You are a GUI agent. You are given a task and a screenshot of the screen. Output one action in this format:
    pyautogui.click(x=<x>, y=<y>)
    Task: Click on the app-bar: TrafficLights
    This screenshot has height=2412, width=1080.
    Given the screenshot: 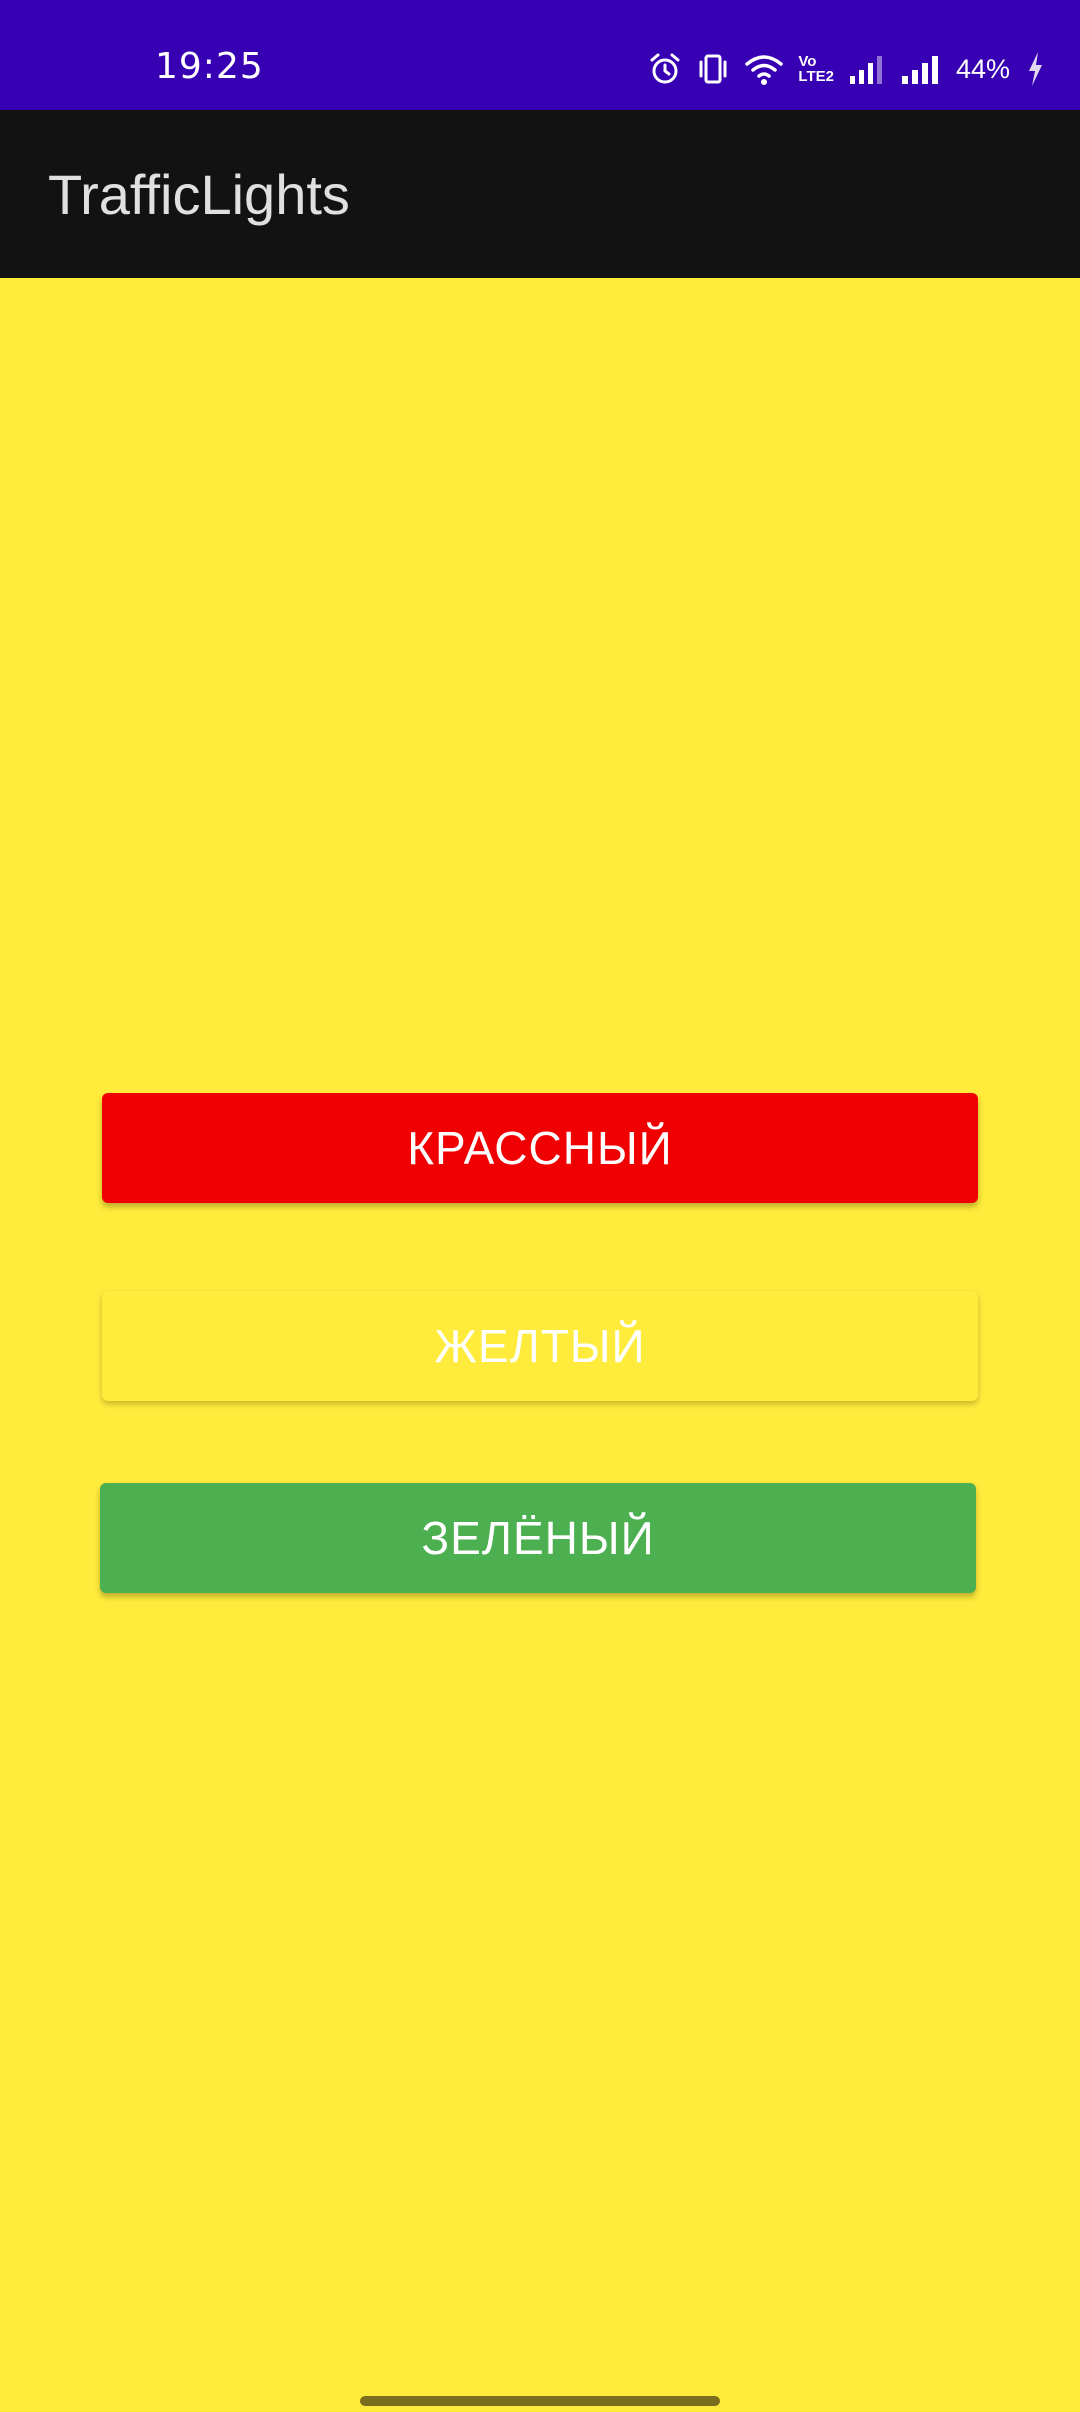 What is the action you would take?
    pyautogui.click(x=540, y=194)
    